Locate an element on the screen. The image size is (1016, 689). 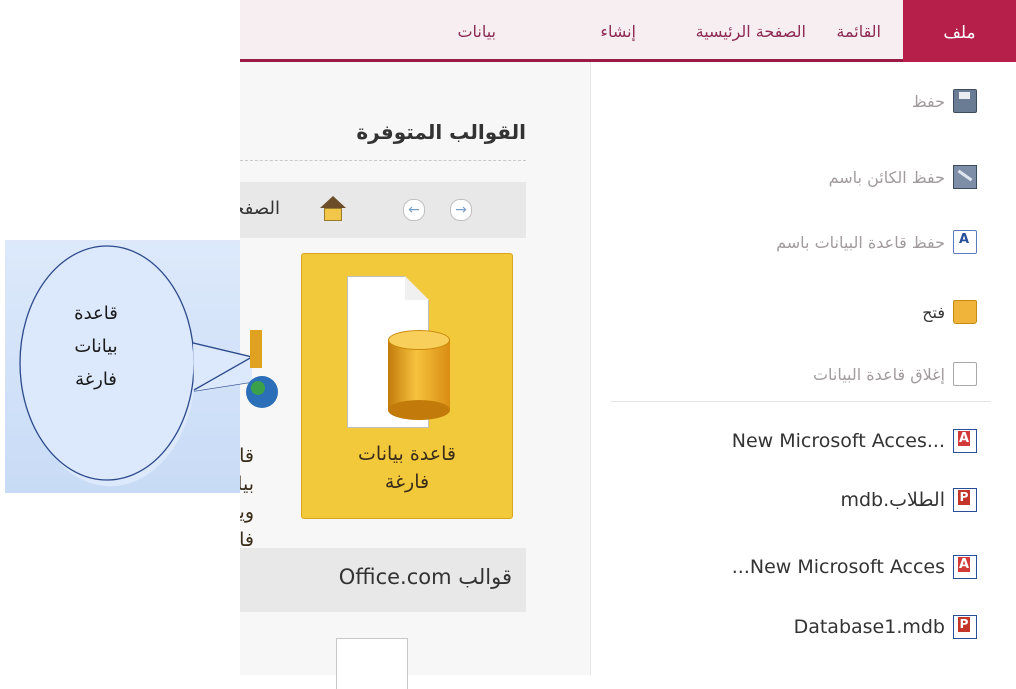
callout-bubble is located at coordinates (148, 366).